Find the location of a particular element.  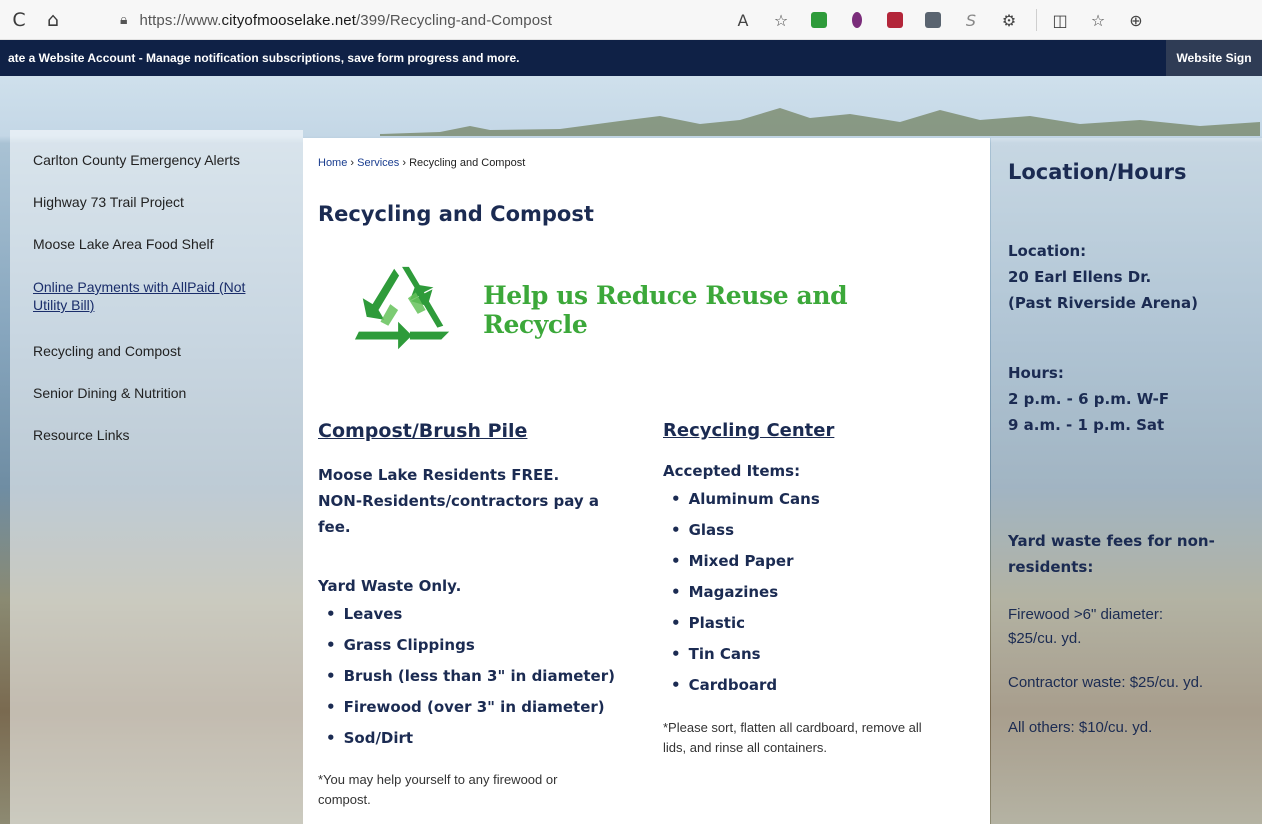

firewood-fee-line: $25/cu. yd. is located at coordinates (1045, 638).